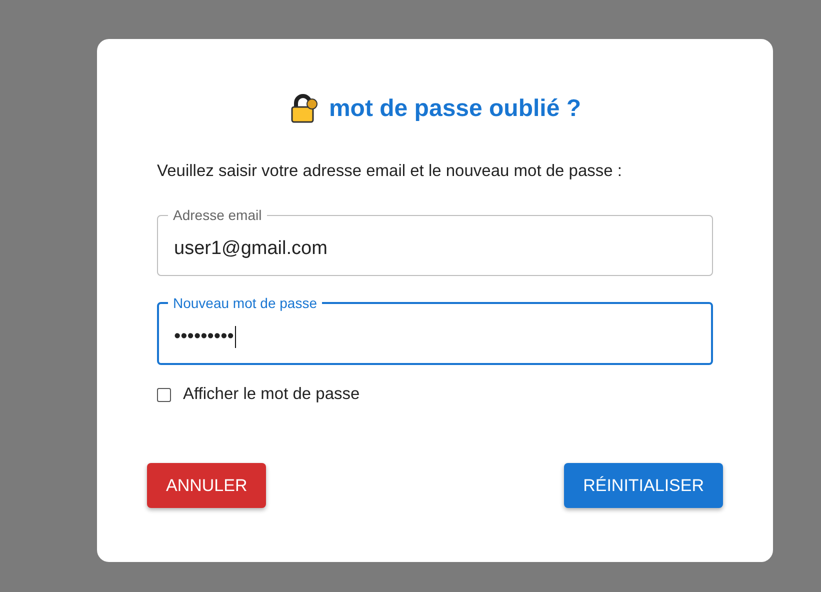 The width and height of the screenshot is (821, 592). What do you see at coordinates (435, 330) in the screenshot?
I see `input-field: Nouveau mot de passe •••••••••` at bounding box center [435, 330].